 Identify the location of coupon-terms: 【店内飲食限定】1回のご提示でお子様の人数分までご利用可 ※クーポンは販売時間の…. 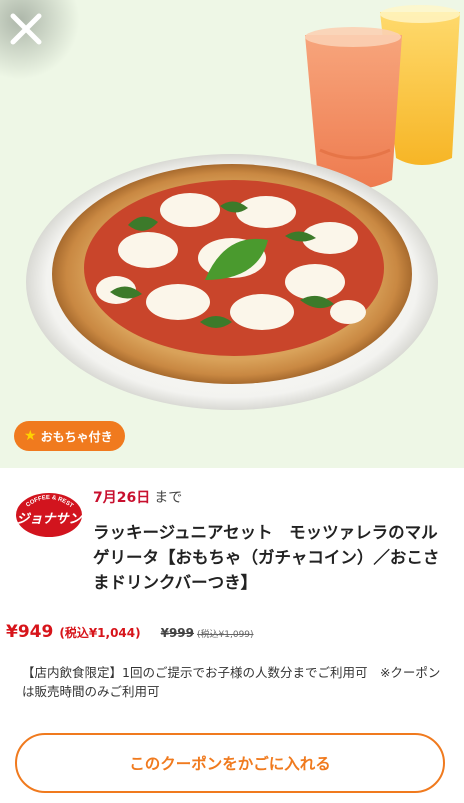
(231, 682).